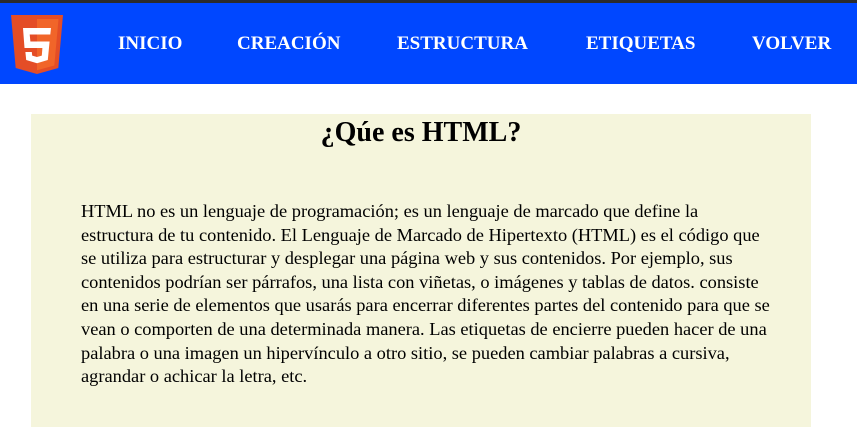  I want to click on html5-logo-icon, so click(37, 46).